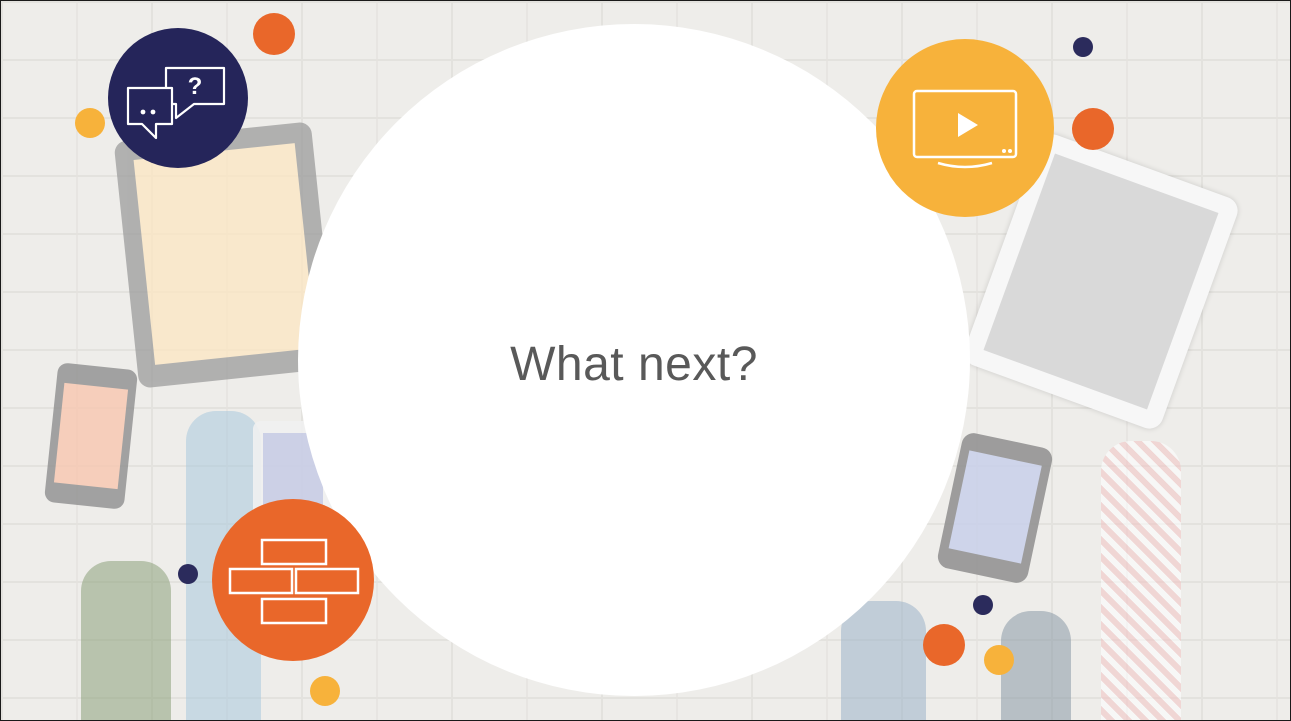 Image resolution: width=1291 pixels, height=721 pixels. Describe the element at coordinates (634, 364) in the screenshot. I see `slide-title: What next?` at that location.